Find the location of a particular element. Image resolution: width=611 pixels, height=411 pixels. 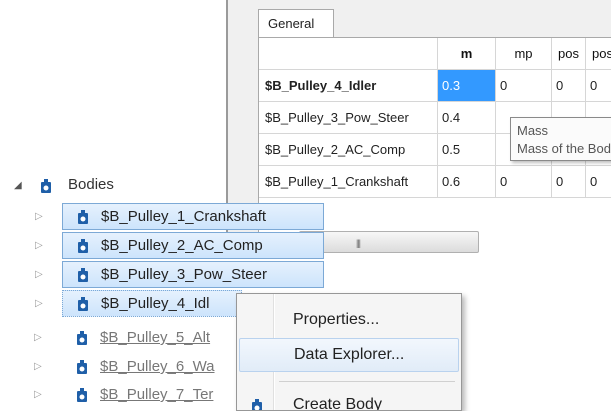

tree-item-label: $B_Pulley_3_Pow_Steer is located at coordinates (184, 274).